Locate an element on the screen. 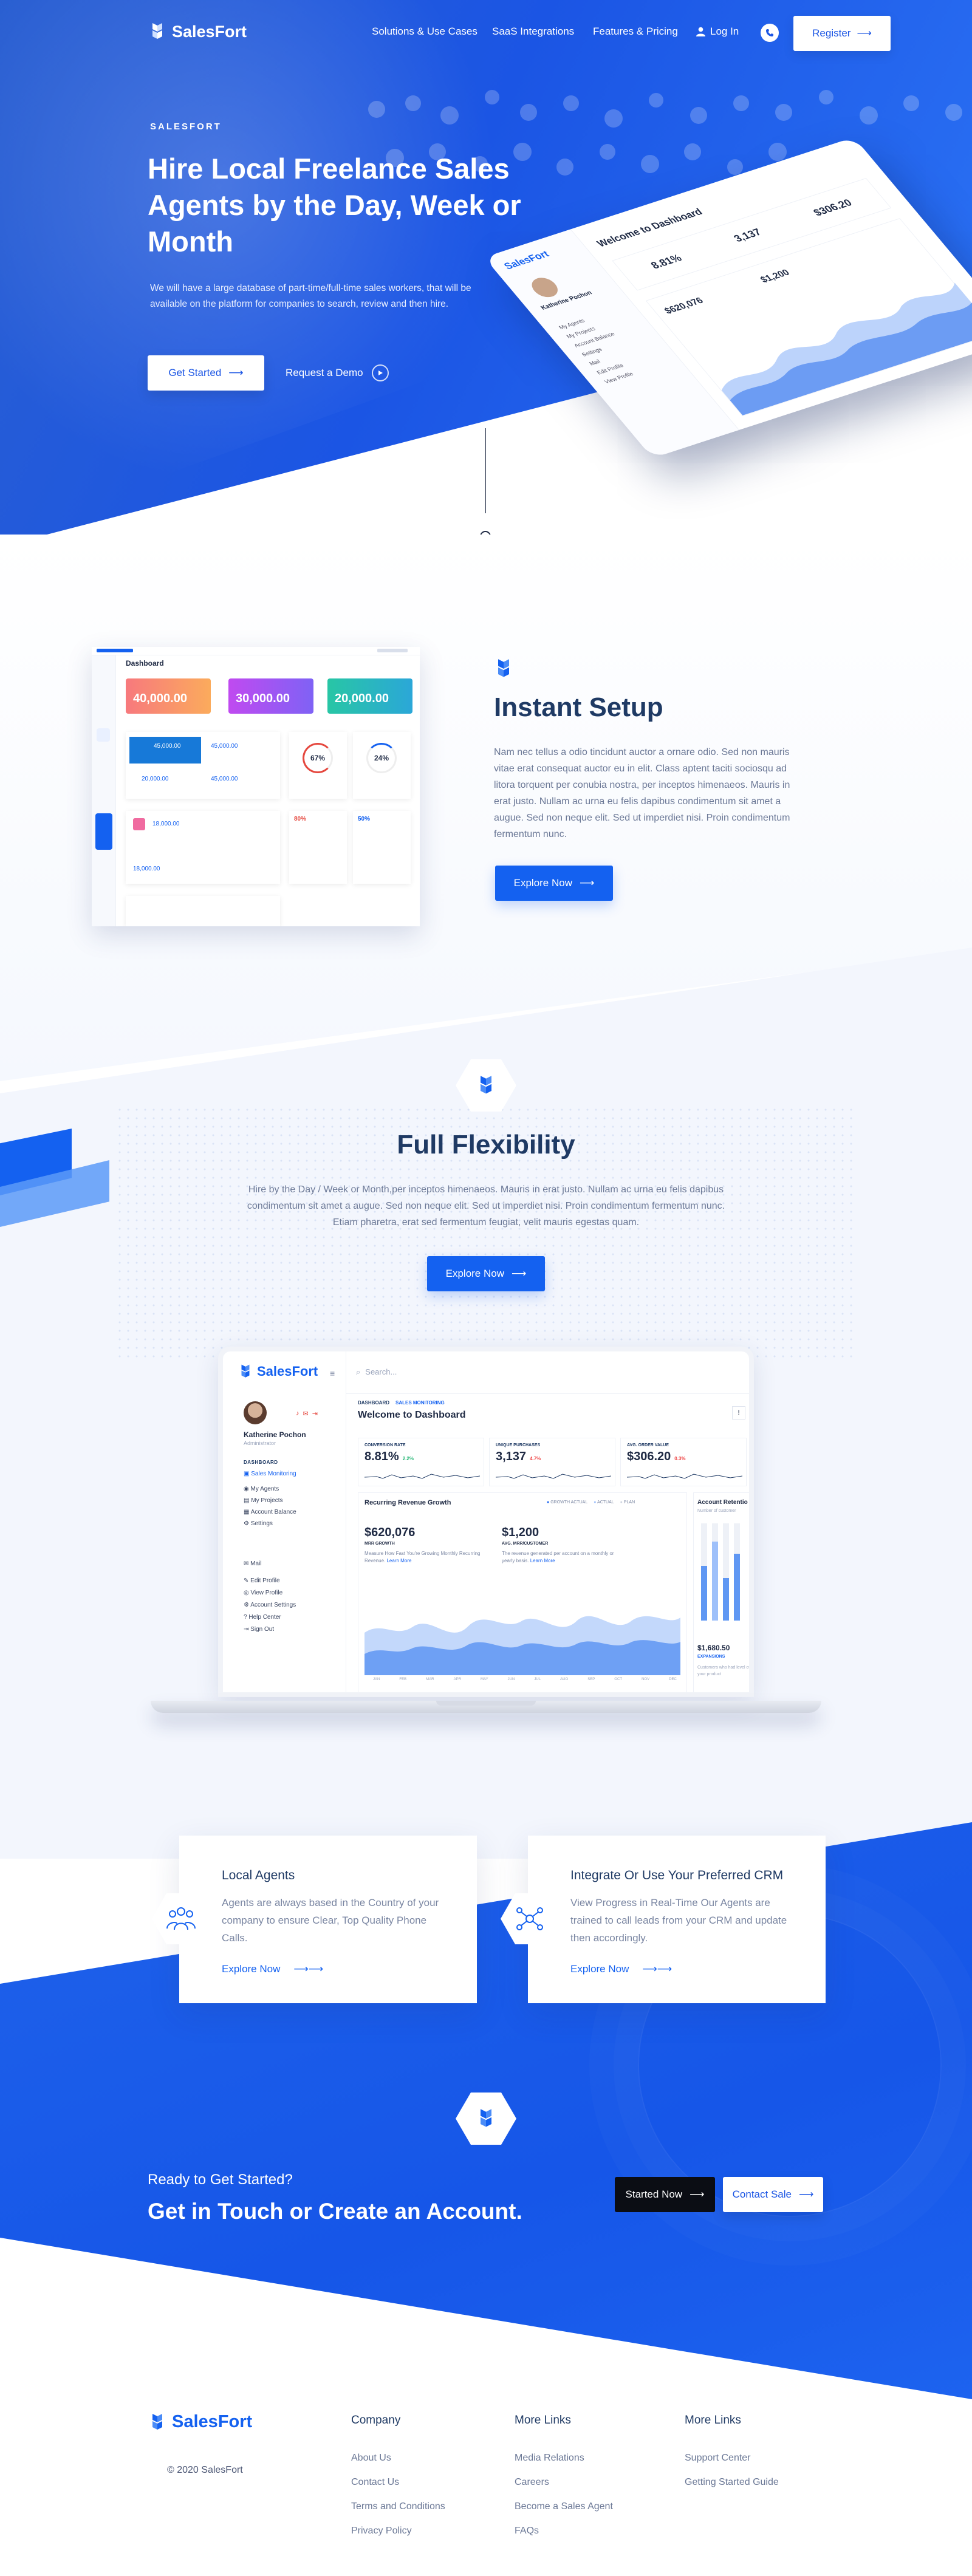 The image size is (972, 2576). breadcrumb: DASHBOARD SALES MONITORING is located at coordinates (402, 1403).